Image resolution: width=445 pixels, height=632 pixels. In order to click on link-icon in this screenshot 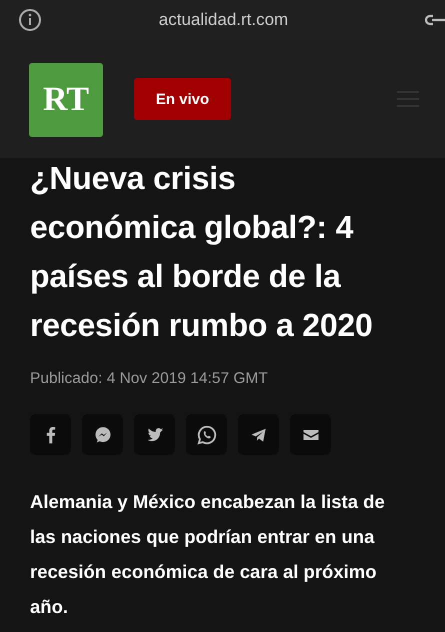, I will do `click(435, 20)`.